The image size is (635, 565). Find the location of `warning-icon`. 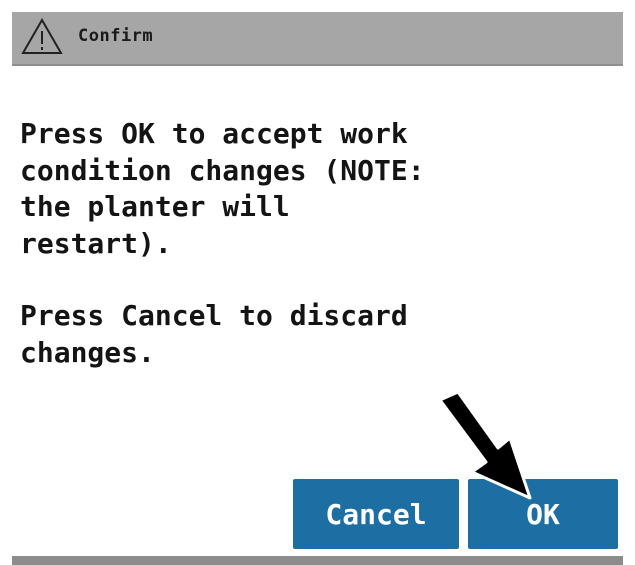

warning-icon is located at coordinates (42, 35).